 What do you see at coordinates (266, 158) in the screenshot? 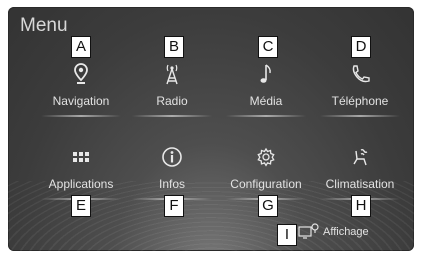
I see `settings-gear-icon` at bounding box center [266, 158].